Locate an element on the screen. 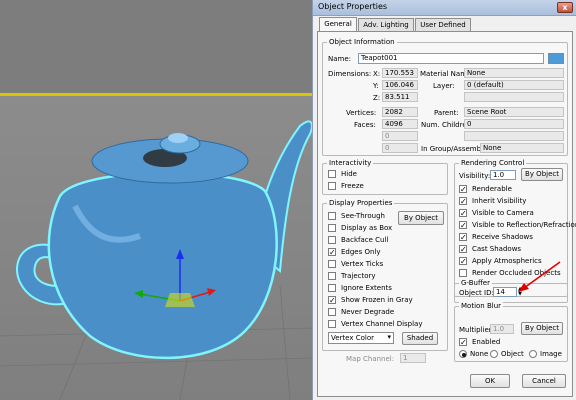 Image resolution: width=576 pixels, height=400 pixels. chevron-down-icon: ▾ is located at coordinates (389, 337).